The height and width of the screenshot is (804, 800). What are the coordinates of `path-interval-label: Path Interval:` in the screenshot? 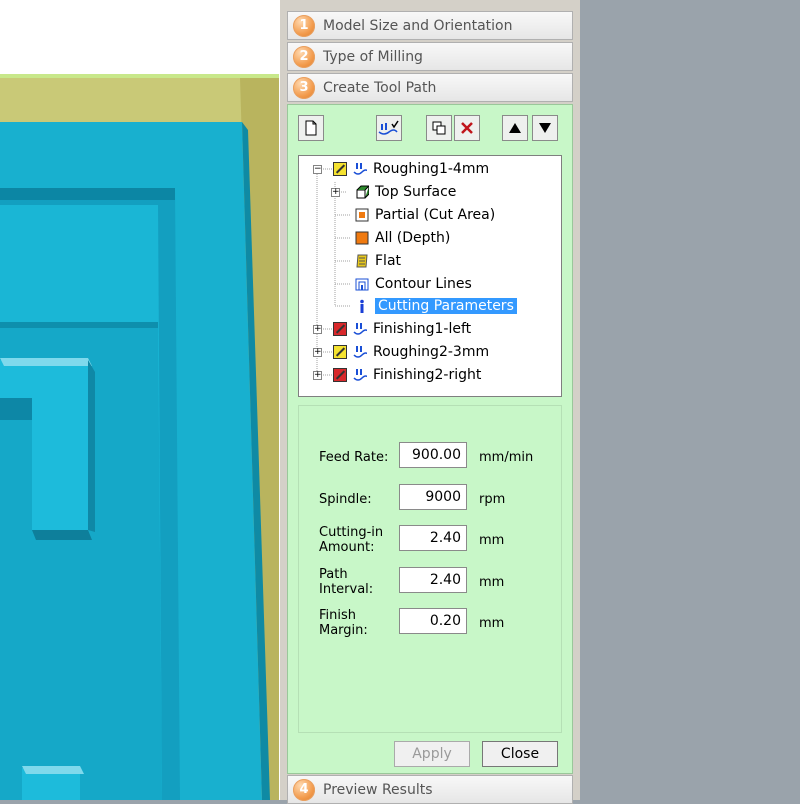 It's located at (346, 582).